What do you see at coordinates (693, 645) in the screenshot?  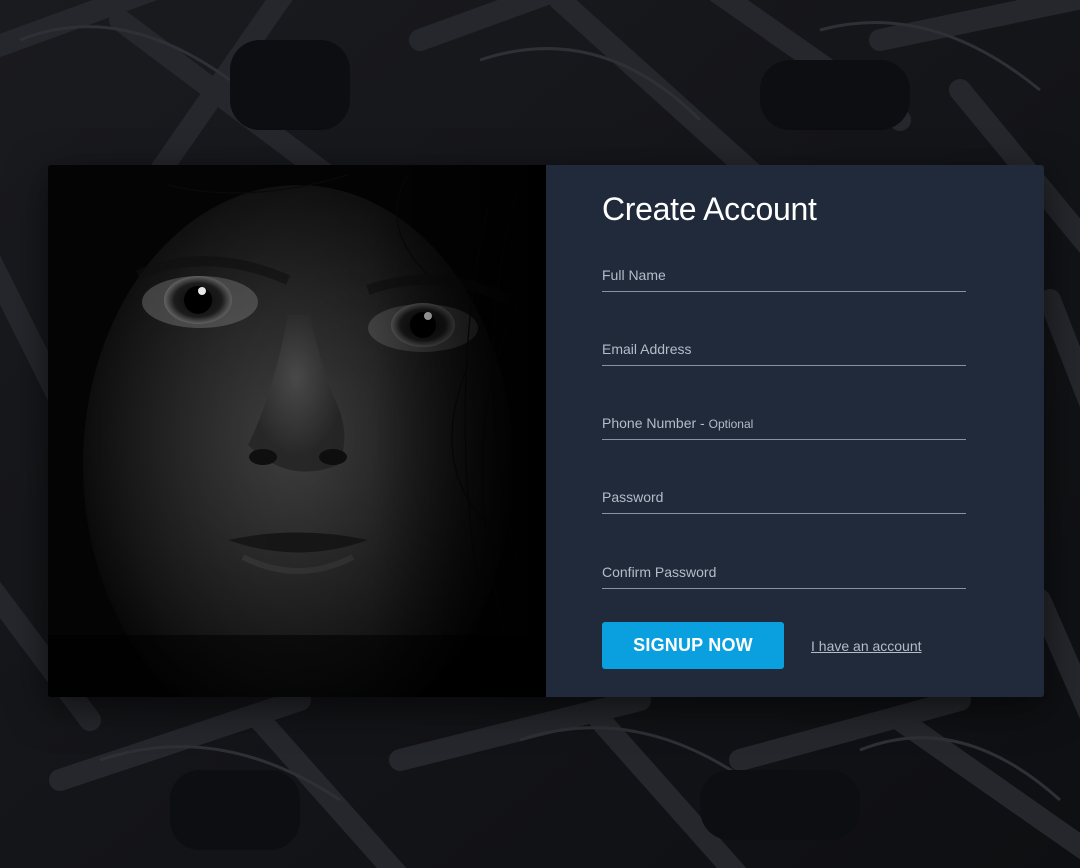 I see `signup-button: SIGNUP NOW` at bounding box center [693, 645].